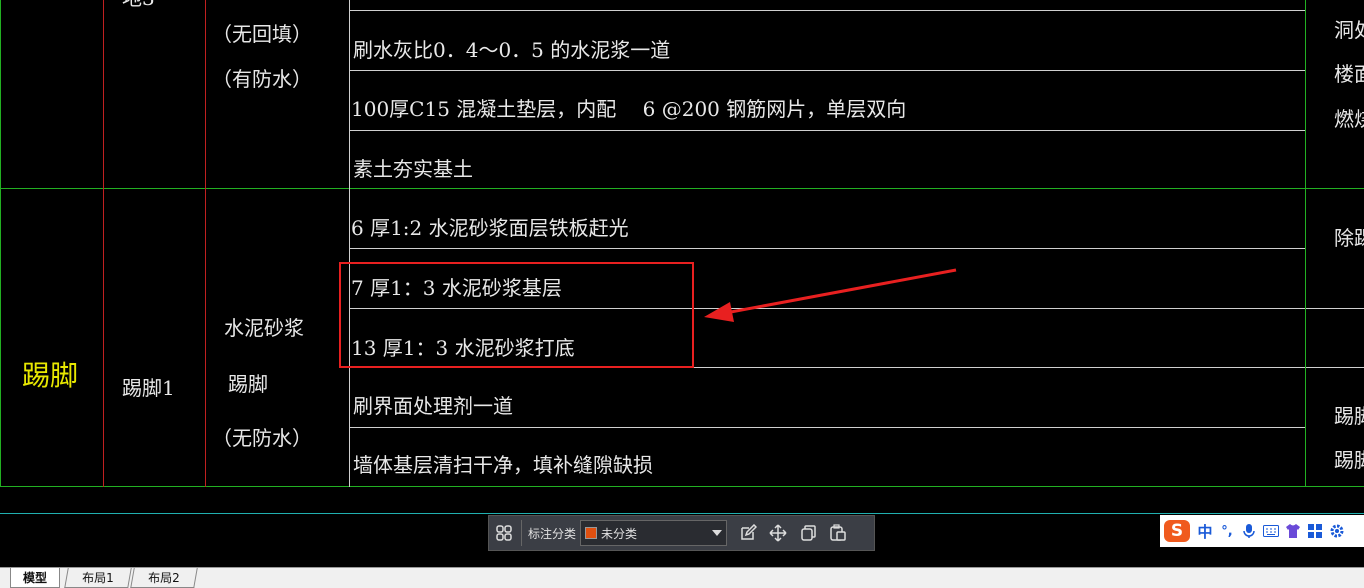 Image resolution: width=1364 pixels, height=588 pixels. What do you see at coordinates (1349, 74) in the screenshot?
I see `upper-remark: 楼面` at bounding box center [1349, 74].